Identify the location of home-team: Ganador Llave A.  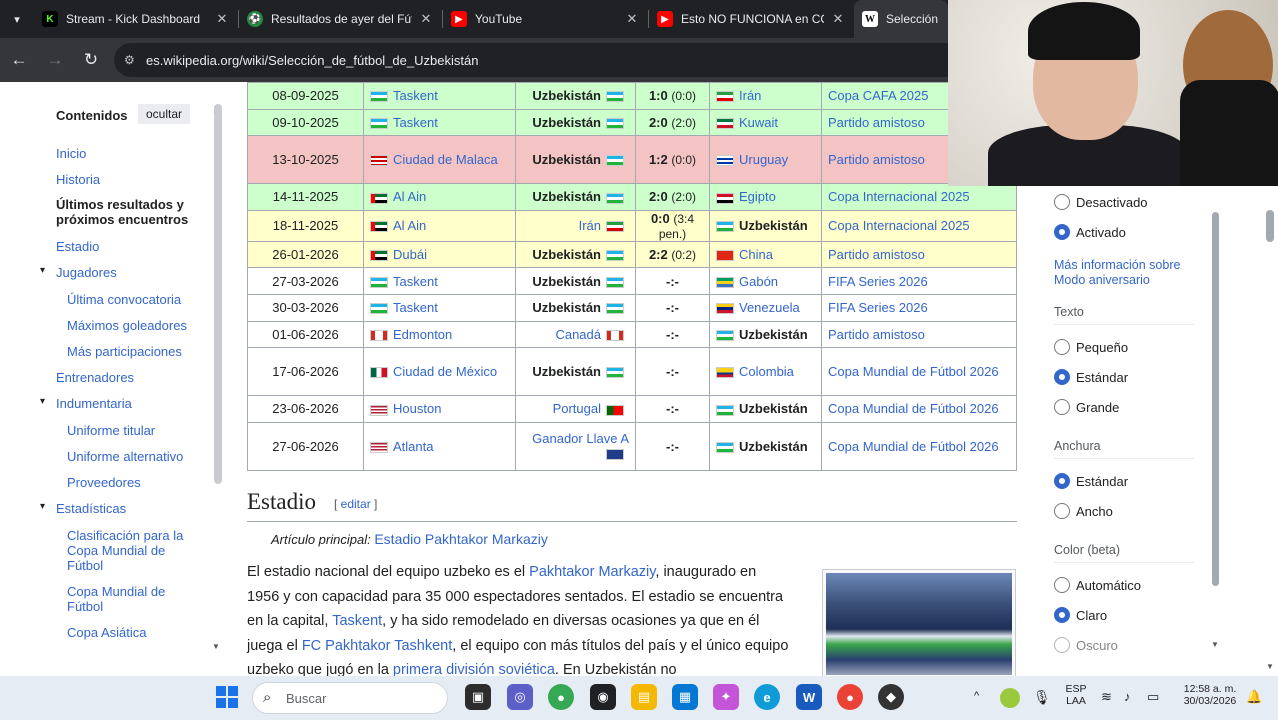
(575, 446).